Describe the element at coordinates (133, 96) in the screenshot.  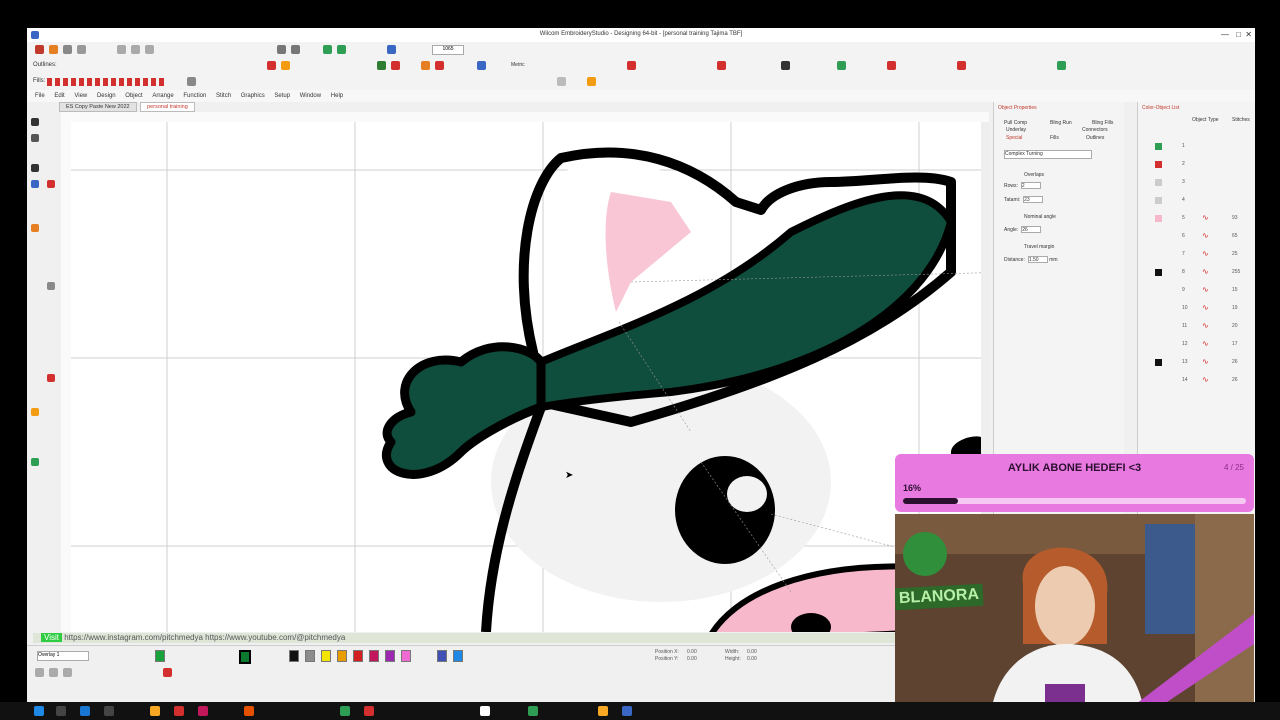
I see `menu-object: Object` at that location.